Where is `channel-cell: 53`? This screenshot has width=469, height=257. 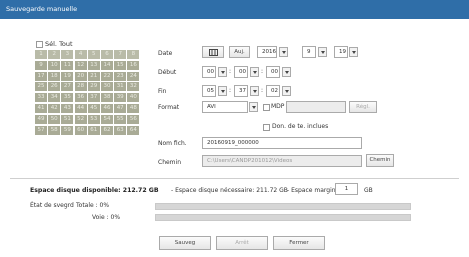
channel-cell: 53 is located at coordinates (93, 119).